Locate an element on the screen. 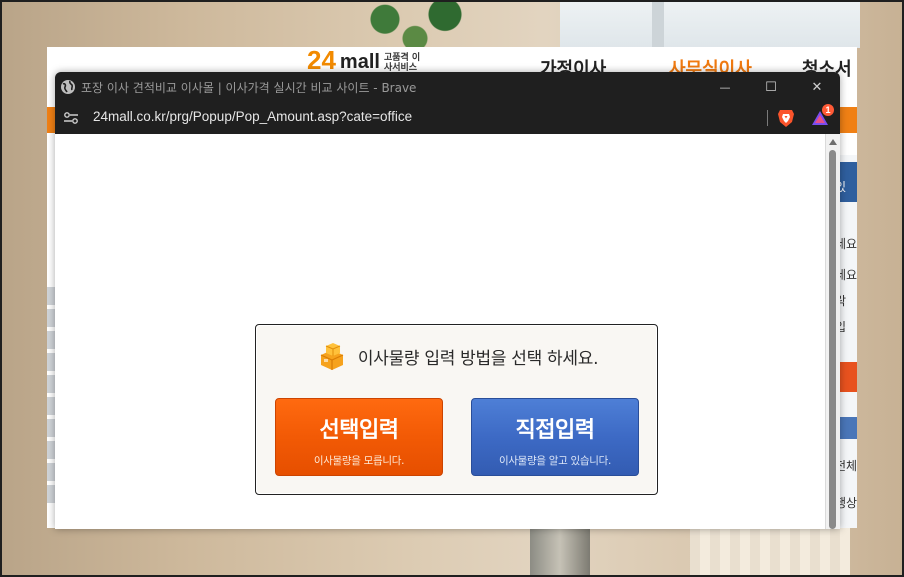  close-button: ✕ is located at coordinates (817, 87).